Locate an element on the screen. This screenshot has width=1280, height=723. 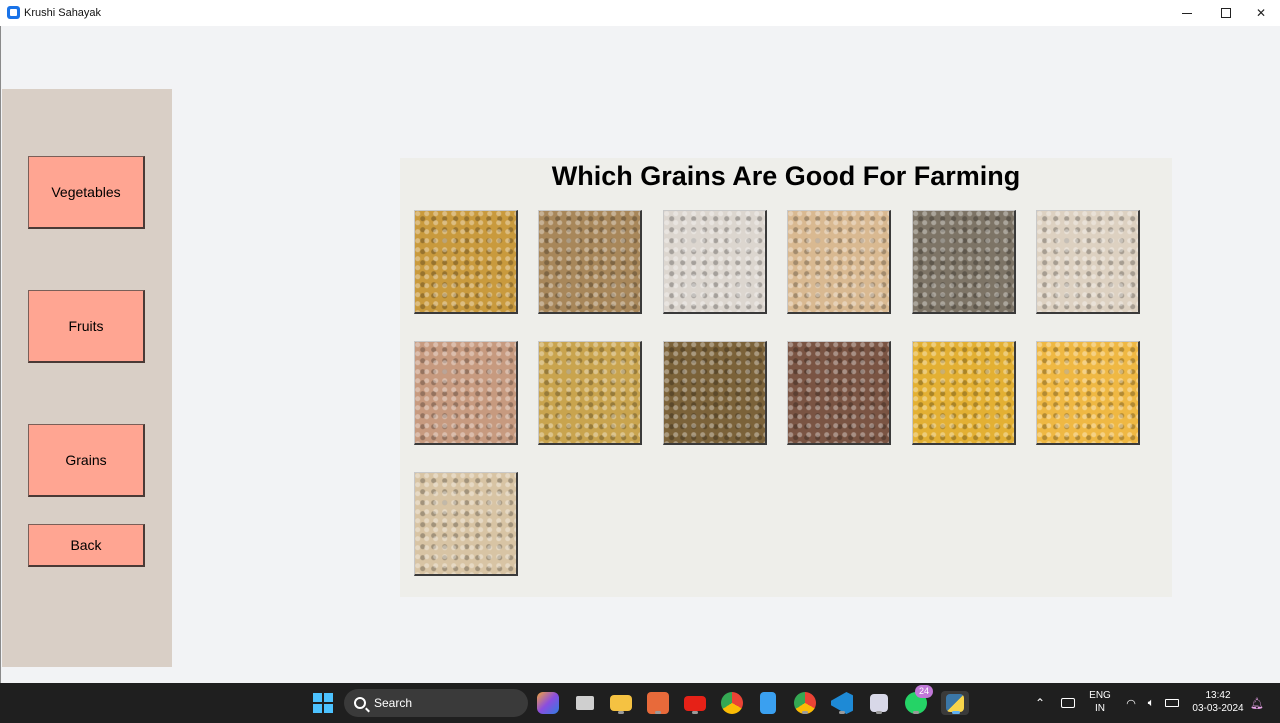
search-icon is located at coordinates (360, 703).